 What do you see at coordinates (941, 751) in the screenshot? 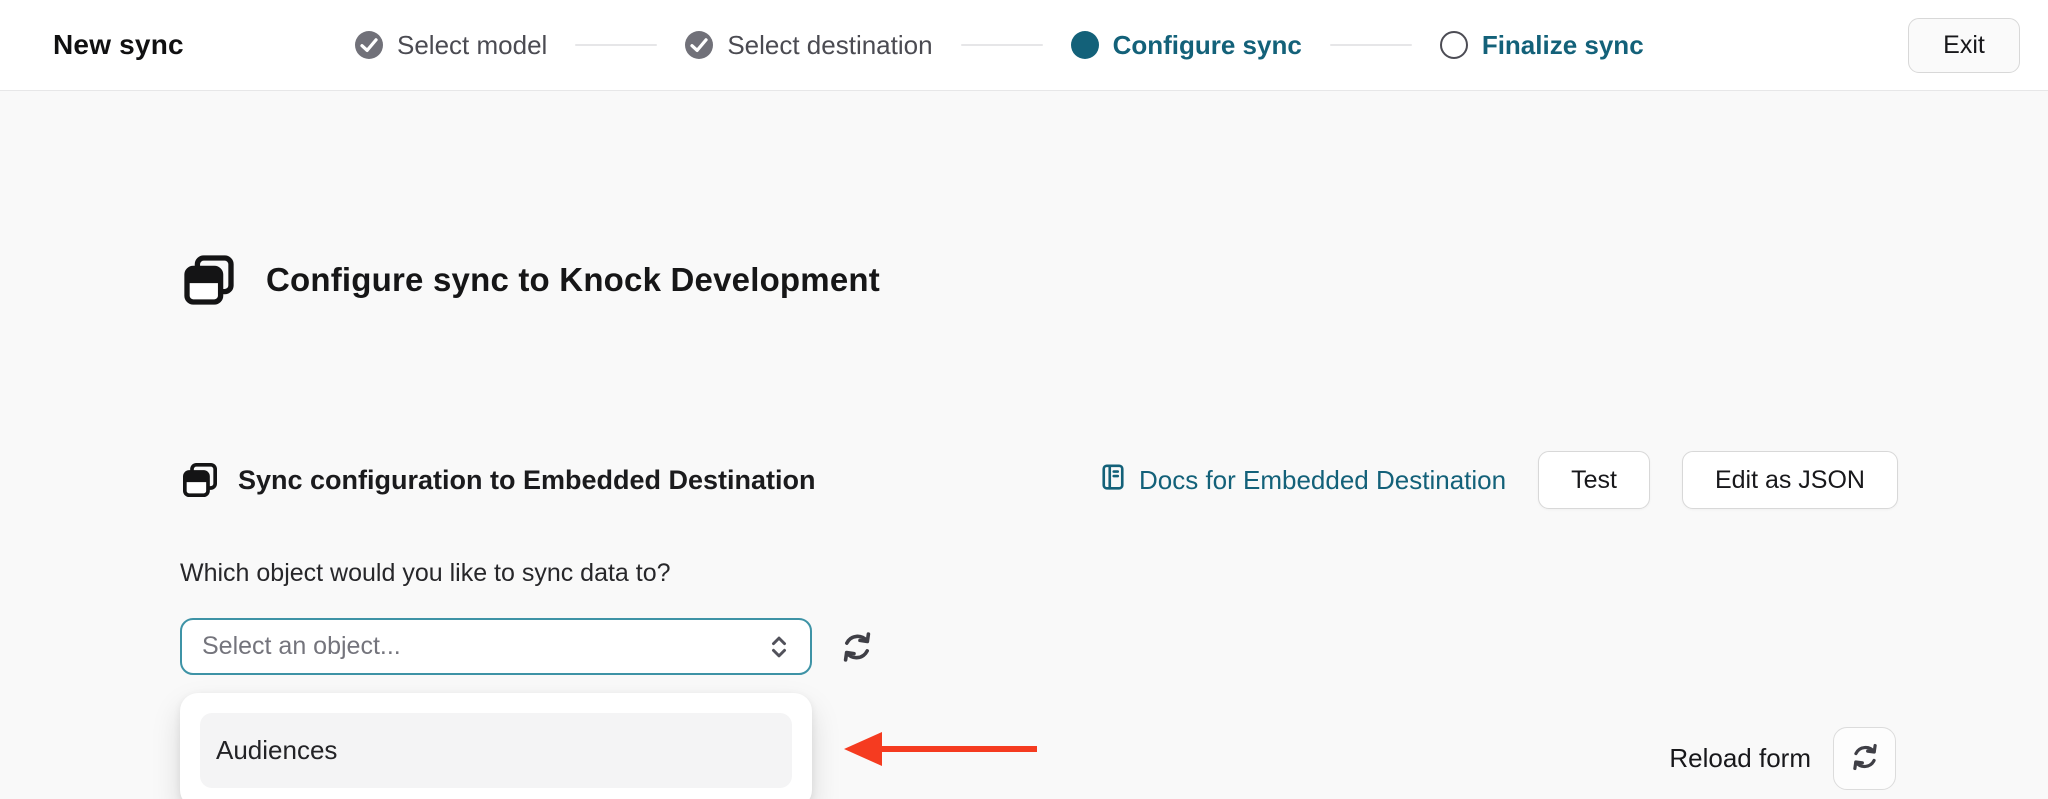
I see `arrow-left-icon` at bounding box center [941, 751].